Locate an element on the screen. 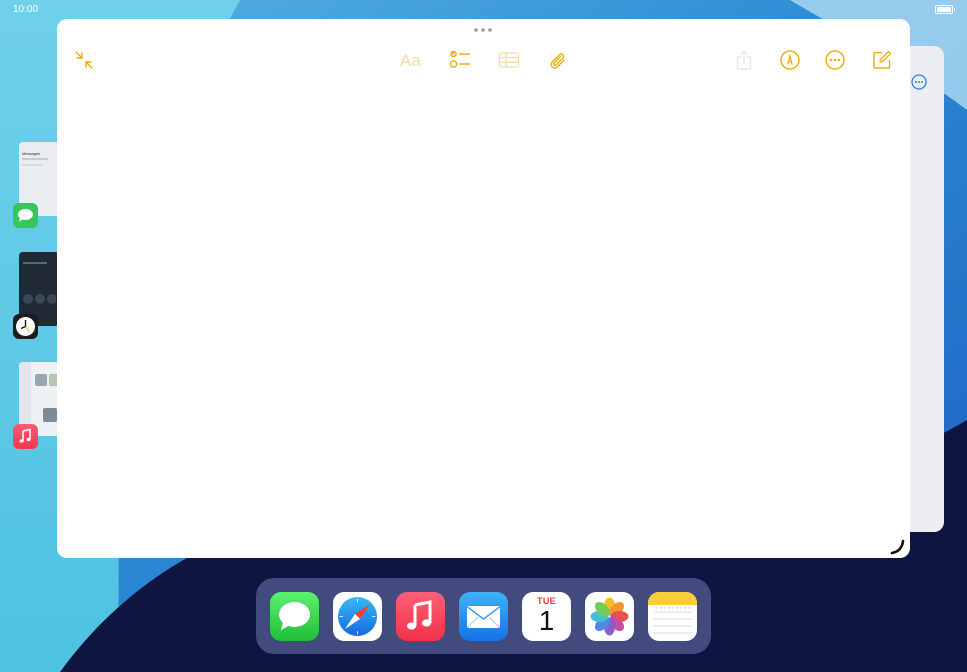 The width and height of the screenshot is (967, 672). paperclip-icon is located at coordinates (557, 60).